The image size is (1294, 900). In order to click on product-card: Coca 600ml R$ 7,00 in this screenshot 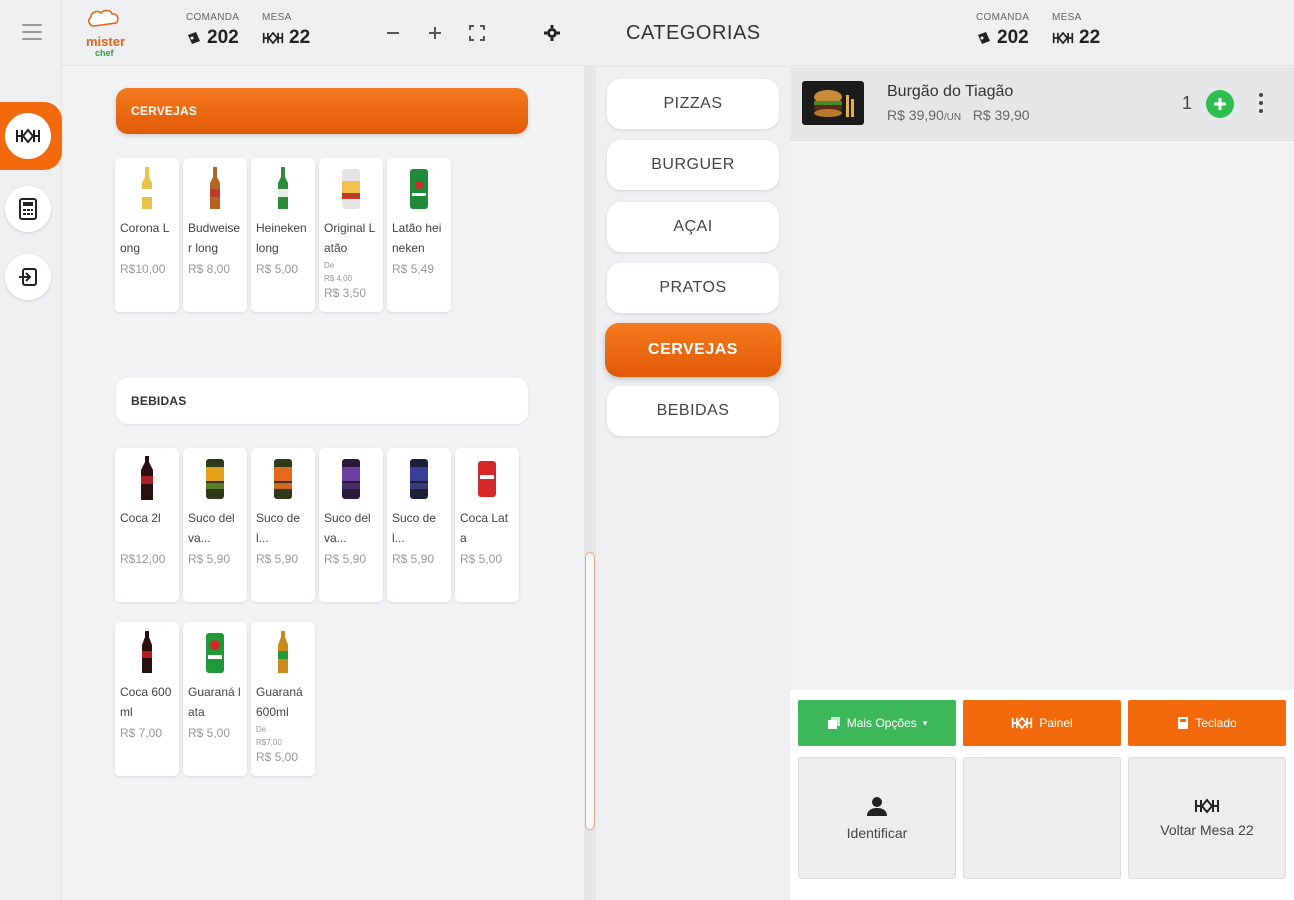, I will do `click(147, 699)`.